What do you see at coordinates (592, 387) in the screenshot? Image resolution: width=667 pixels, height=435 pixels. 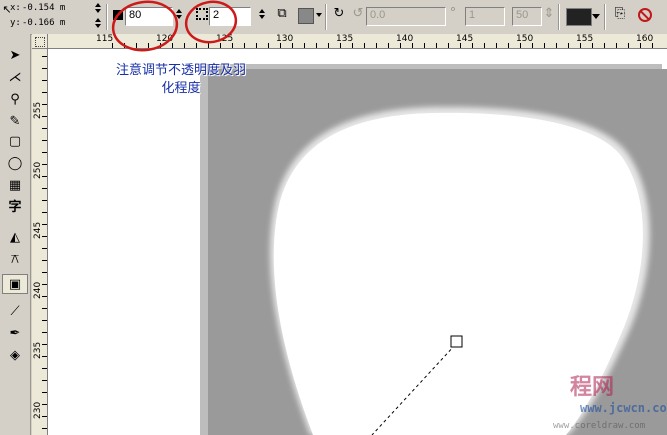 I see `watermark-brand: 程网` at bounding box center [592, 387].